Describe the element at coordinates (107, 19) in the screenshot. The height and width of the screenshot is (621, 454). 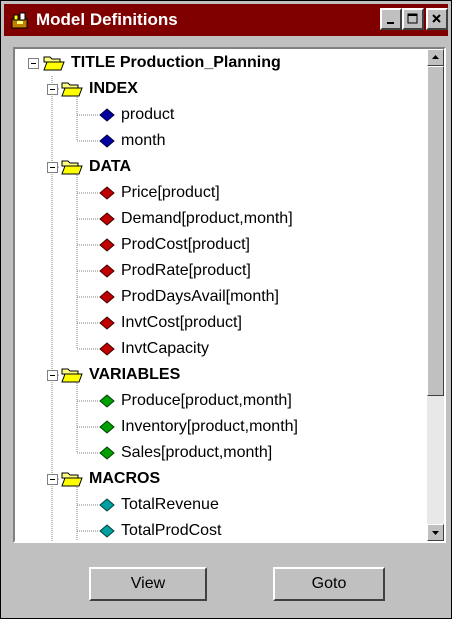
I see `window-title: Model Definitions` at that location.